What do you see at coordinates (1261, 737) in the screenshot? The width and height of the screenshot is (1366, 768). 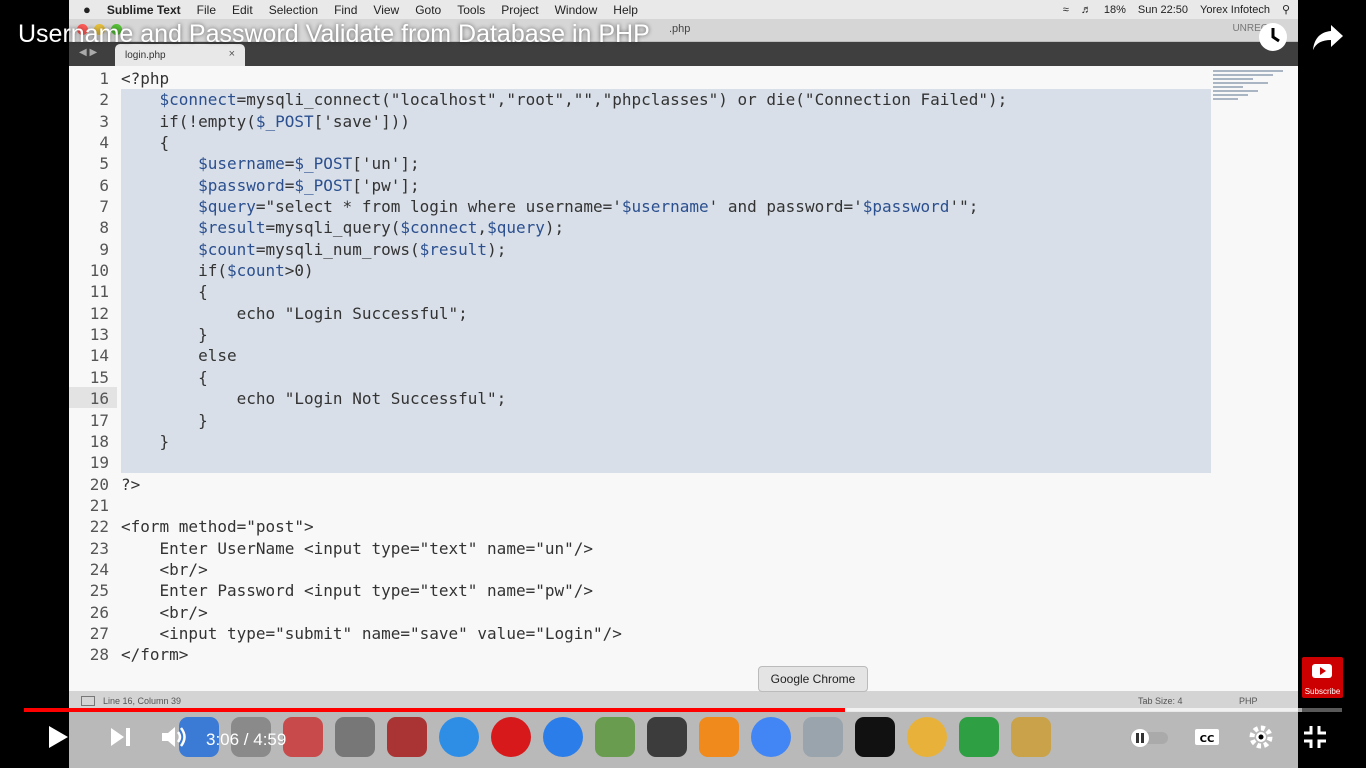 I see `settings-gear-button` at bounding box center [1261, 737].